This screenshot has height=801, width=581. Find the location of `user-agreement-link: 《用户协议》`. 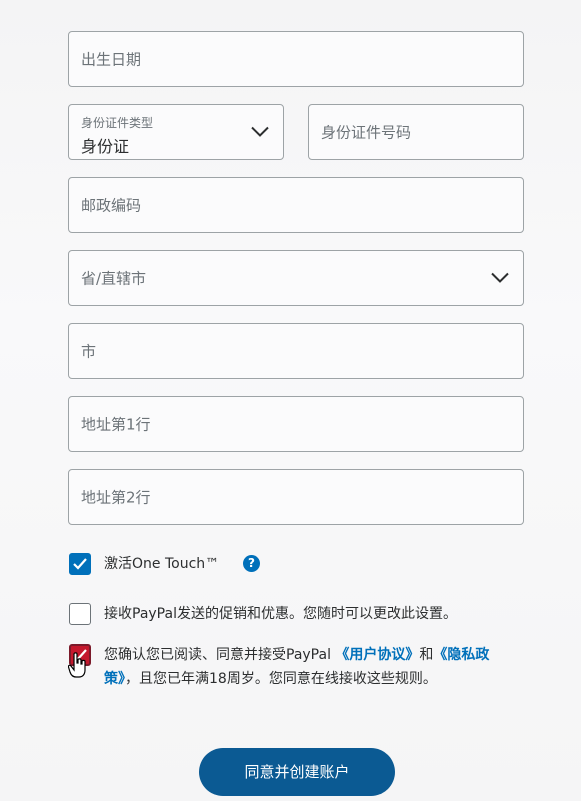

user-agreement-link: 《用户协议》 is located at coordinates (377, 655).